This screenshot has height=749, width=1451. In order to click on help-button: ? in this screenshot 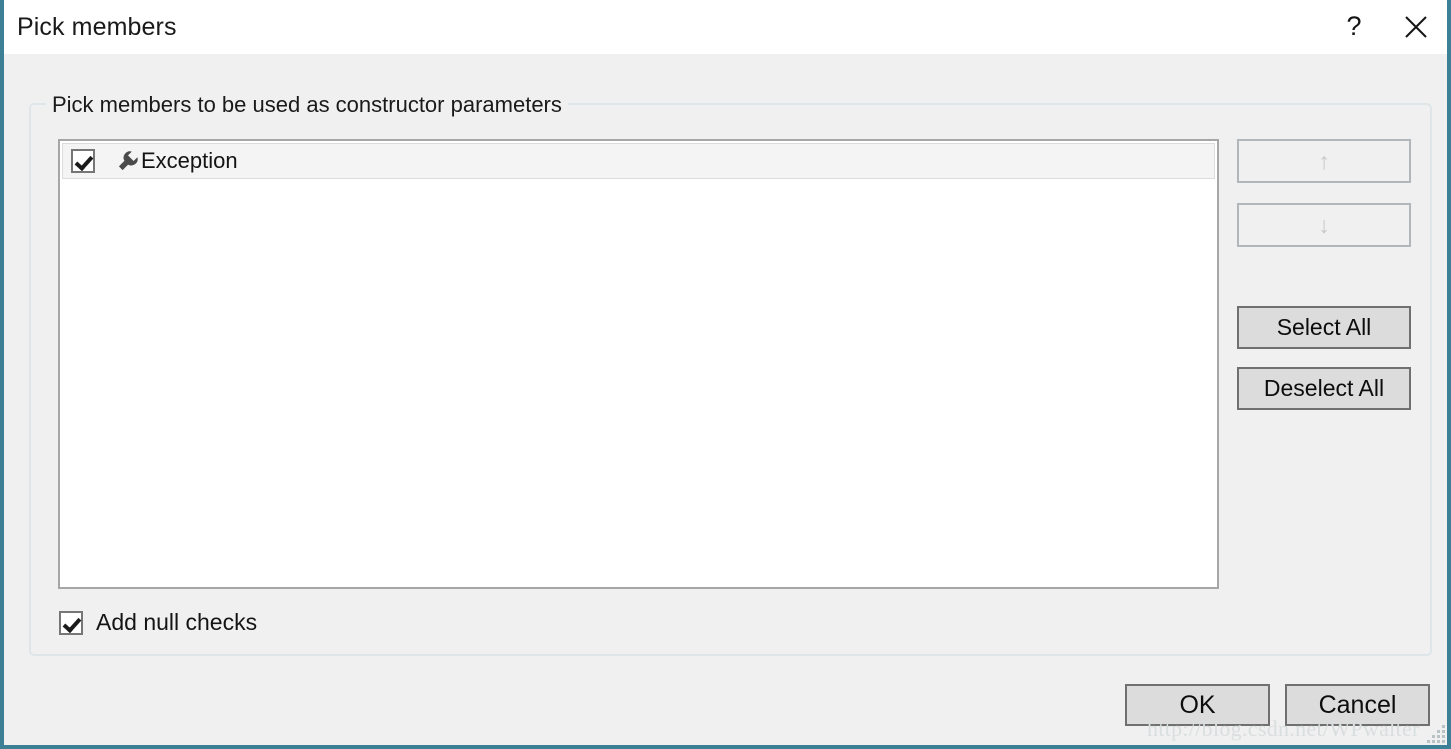, I will do `click(1354, 26)`.